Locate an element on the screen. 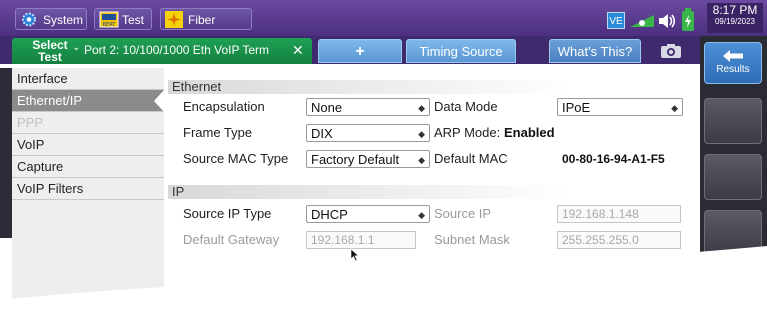  camera-button is located at coordinates (670, 51).